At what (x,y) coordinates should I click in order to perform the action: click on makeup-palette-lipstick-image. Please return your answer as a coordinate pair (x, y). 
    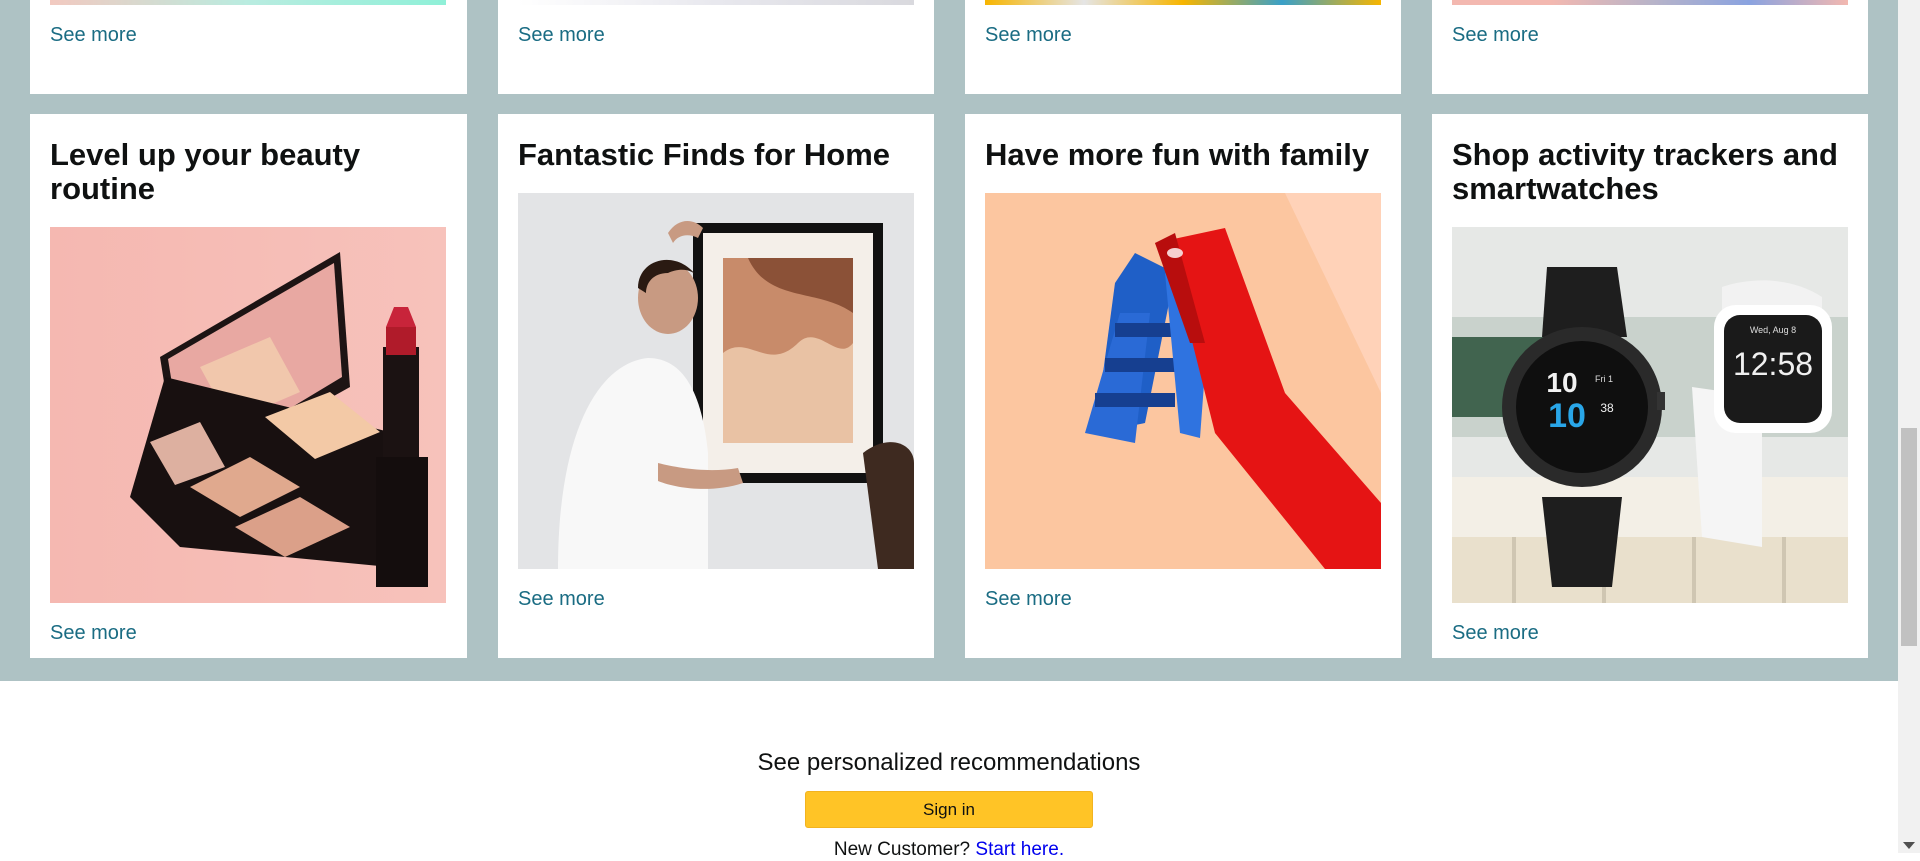
    Looking at the image, I should click on (248, 415).